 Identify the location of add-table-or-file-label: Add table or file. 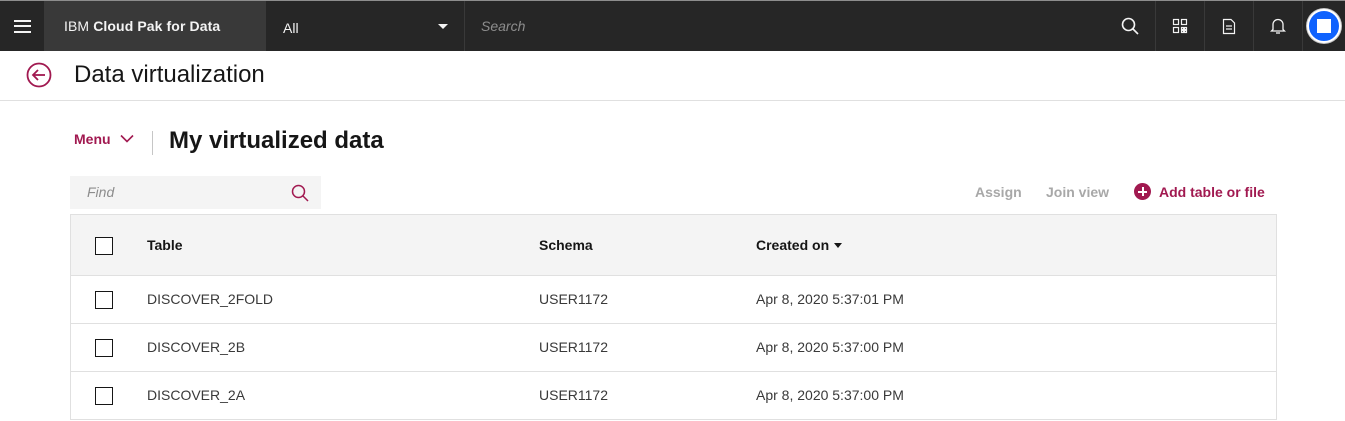
(1212, 191).